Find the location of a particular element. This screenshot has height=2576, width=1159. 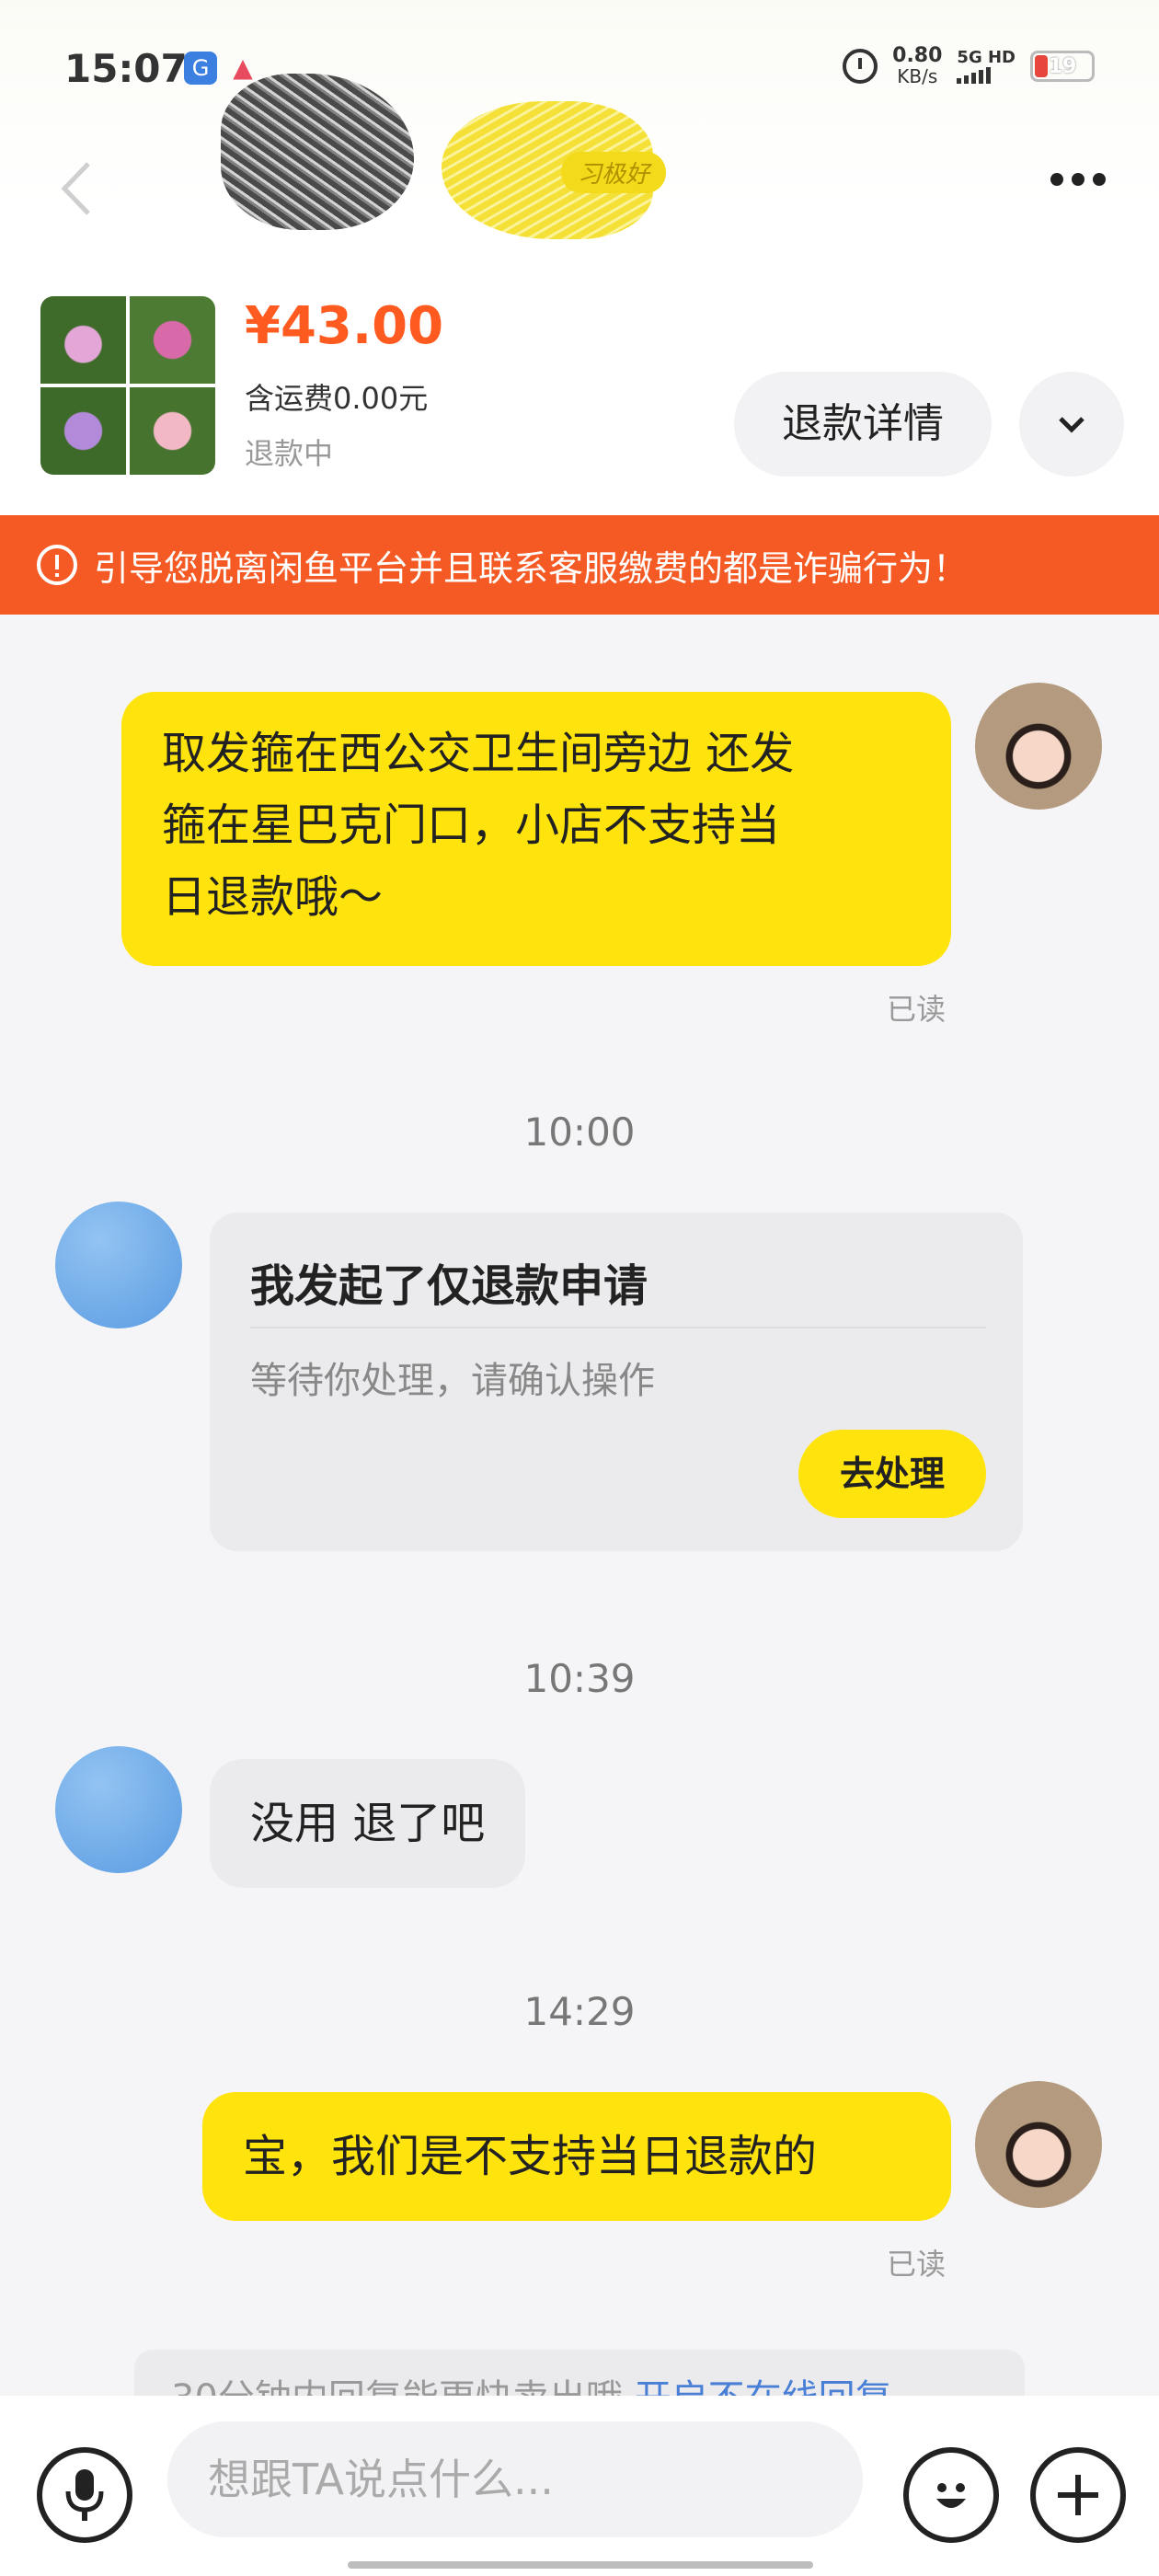

battery-level: 19 is located at coordinates (1062, 66).